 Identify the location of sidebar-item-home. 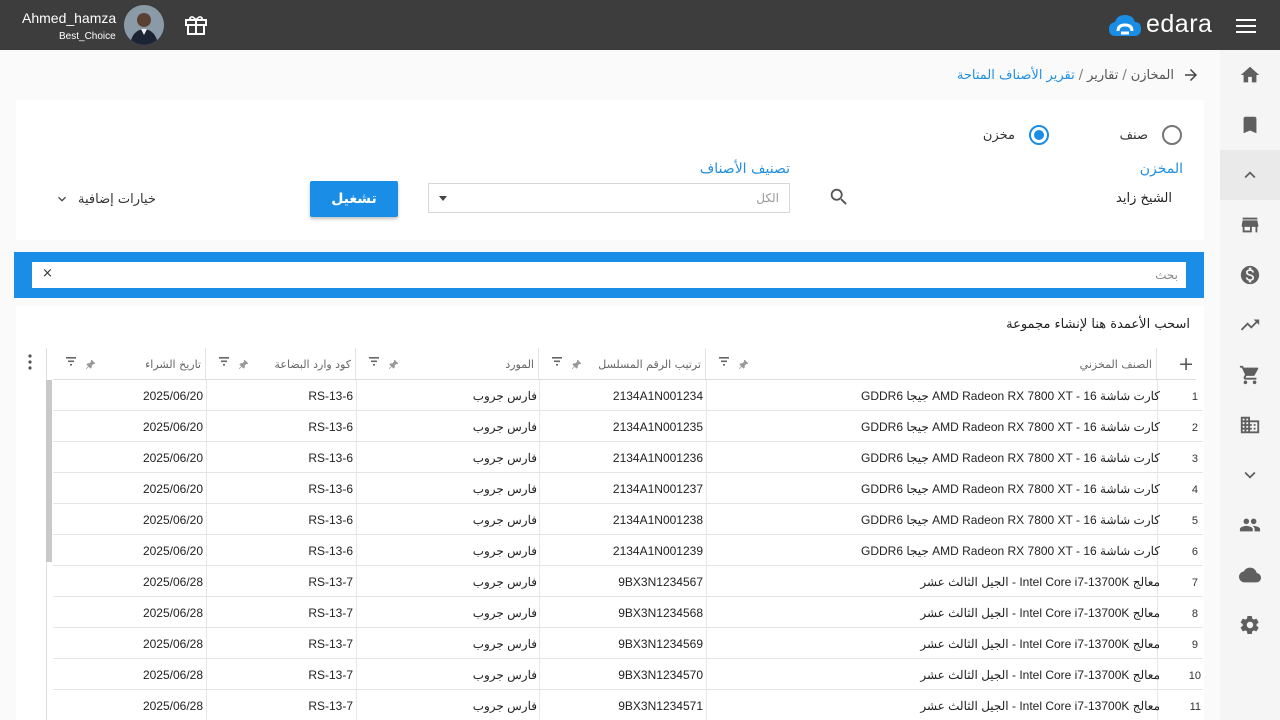
(1250, 75).